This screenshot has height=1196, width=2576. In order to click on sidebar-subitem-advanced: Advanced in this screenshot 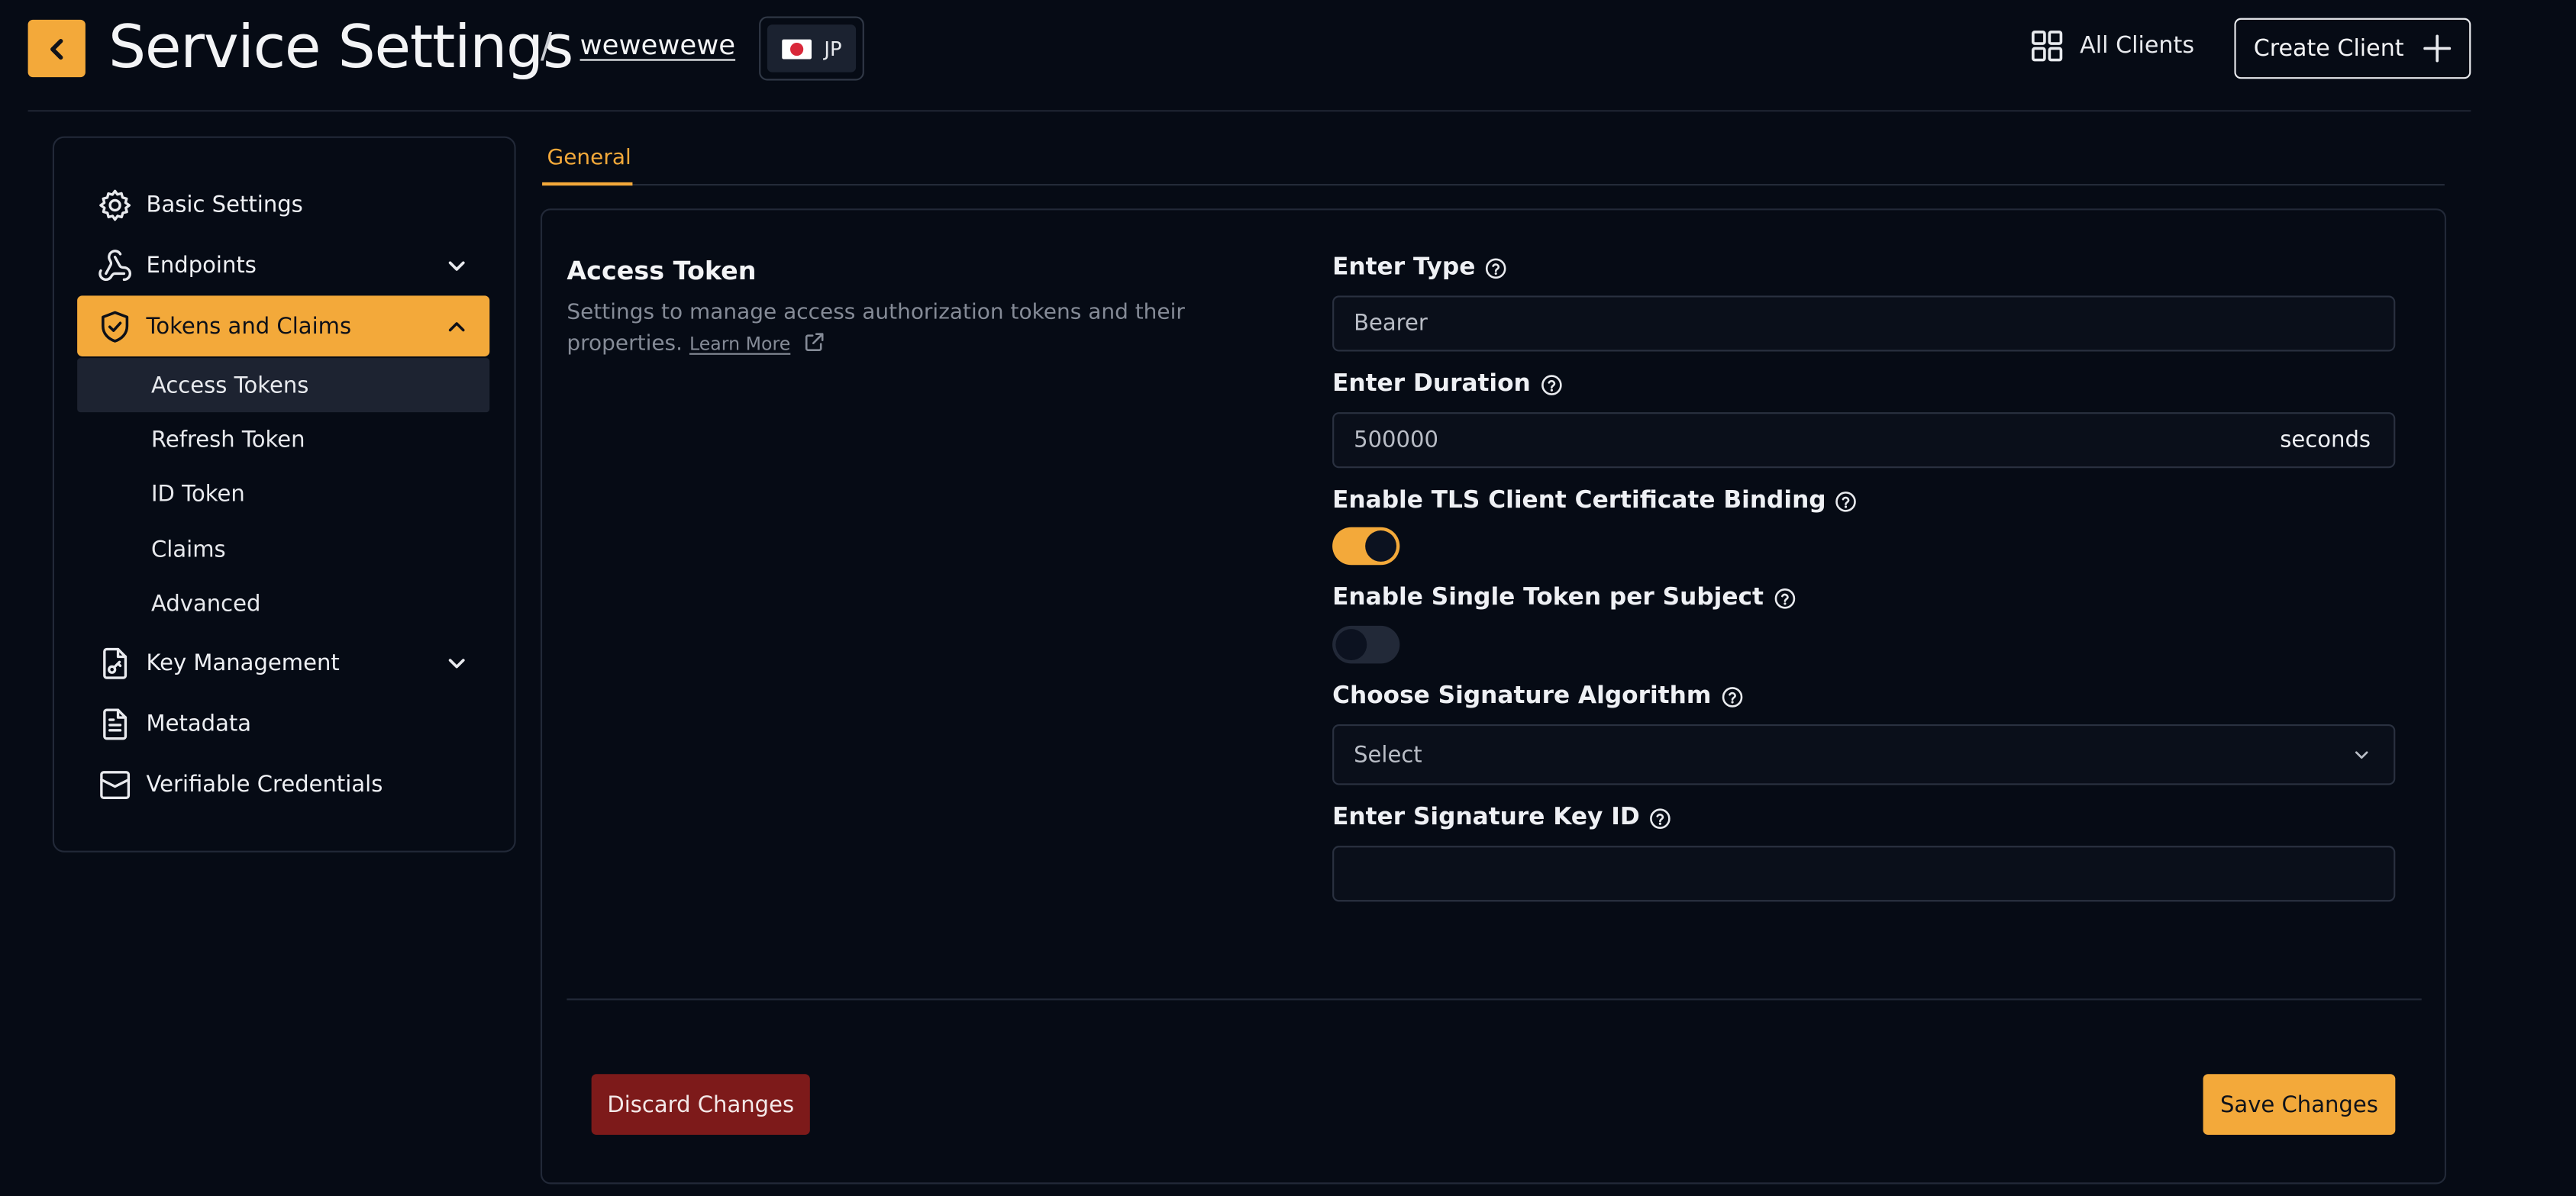, I will do `click(283, 603)`.